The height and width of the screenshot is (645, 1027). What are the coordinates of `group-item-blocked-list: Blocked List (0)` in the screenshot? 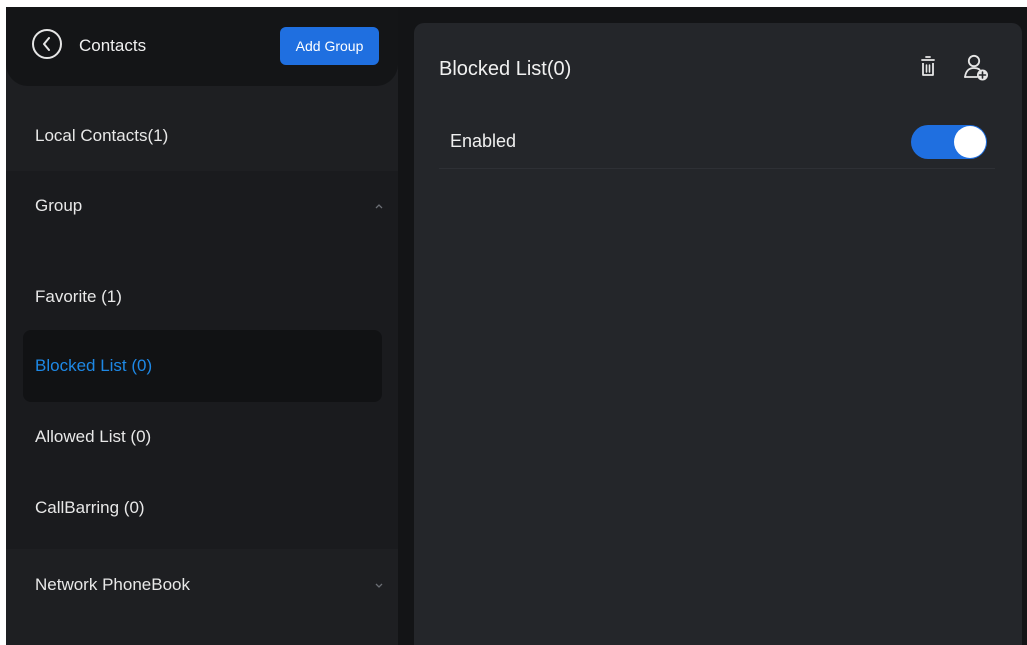 It's located at (202, 366).